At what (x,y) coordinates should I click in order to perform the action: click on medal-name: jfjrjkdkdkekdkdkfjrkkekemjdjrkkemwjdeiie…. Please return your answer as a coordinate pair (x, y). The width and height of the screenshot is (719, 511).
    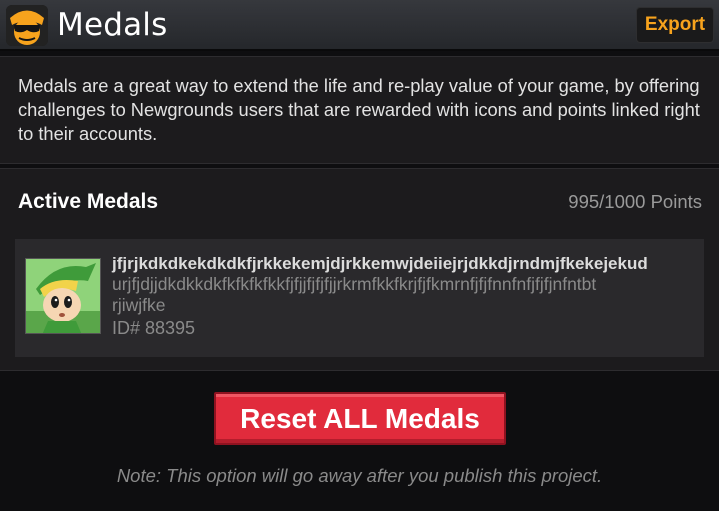
    Looking at the image, I should click on (380, 263).